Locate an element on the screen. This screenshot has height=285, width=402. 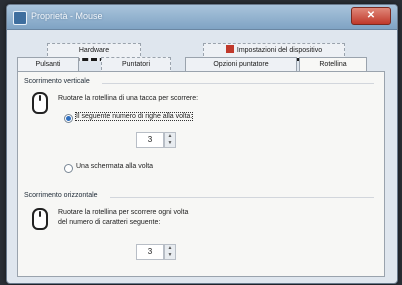
title-bar: Proprietà - Mouse ✕ is located at coordinates (202, 17).